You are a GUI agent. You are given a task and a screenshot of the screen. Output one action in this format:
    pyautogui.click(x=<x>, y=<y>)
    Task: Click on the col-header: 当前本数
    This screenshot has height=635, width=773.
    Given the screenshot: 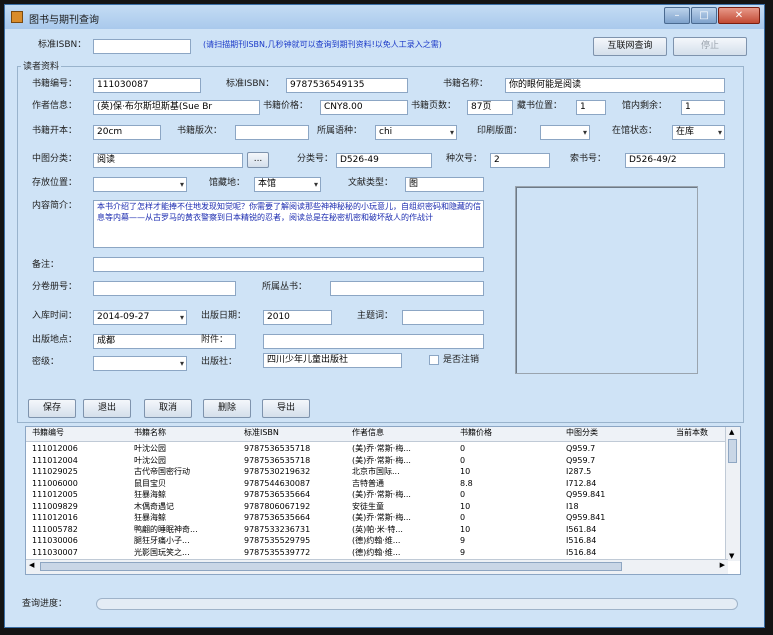 What is the action you would take?
    pyautogui.click(x=692, y=432)
    